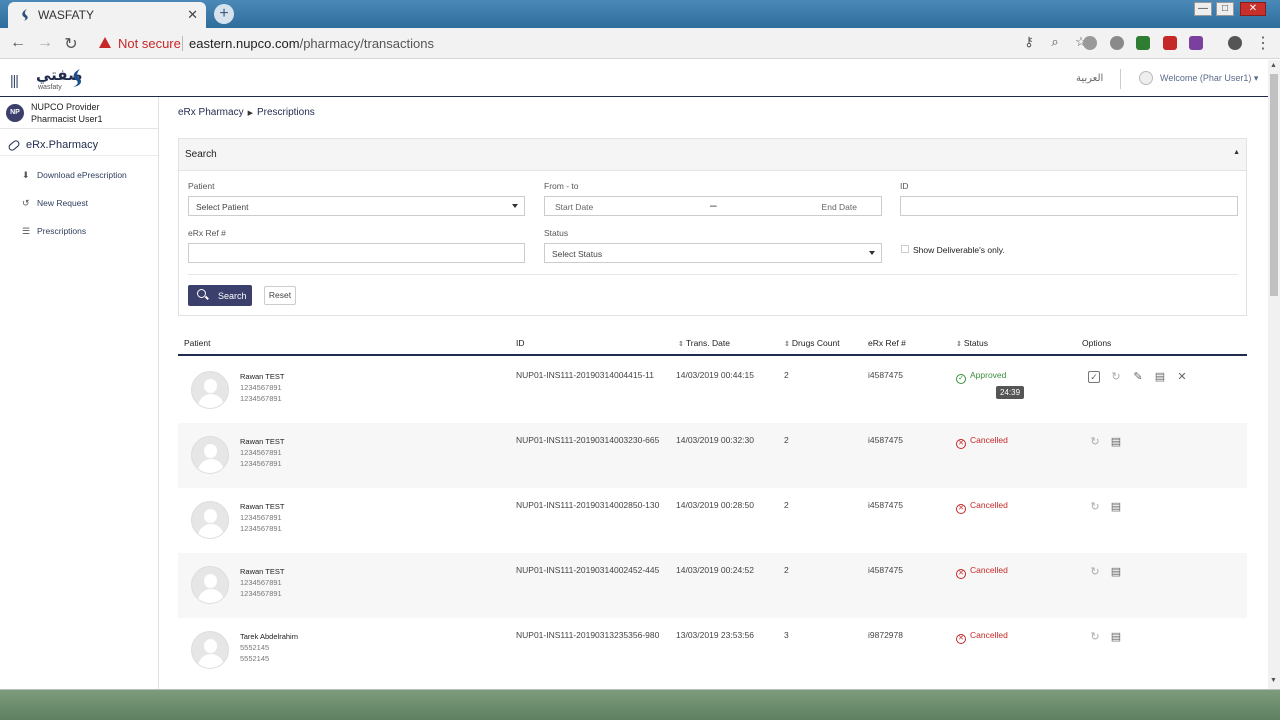  I want to click on zoom-icon: ⌕, so click(1055, 42).